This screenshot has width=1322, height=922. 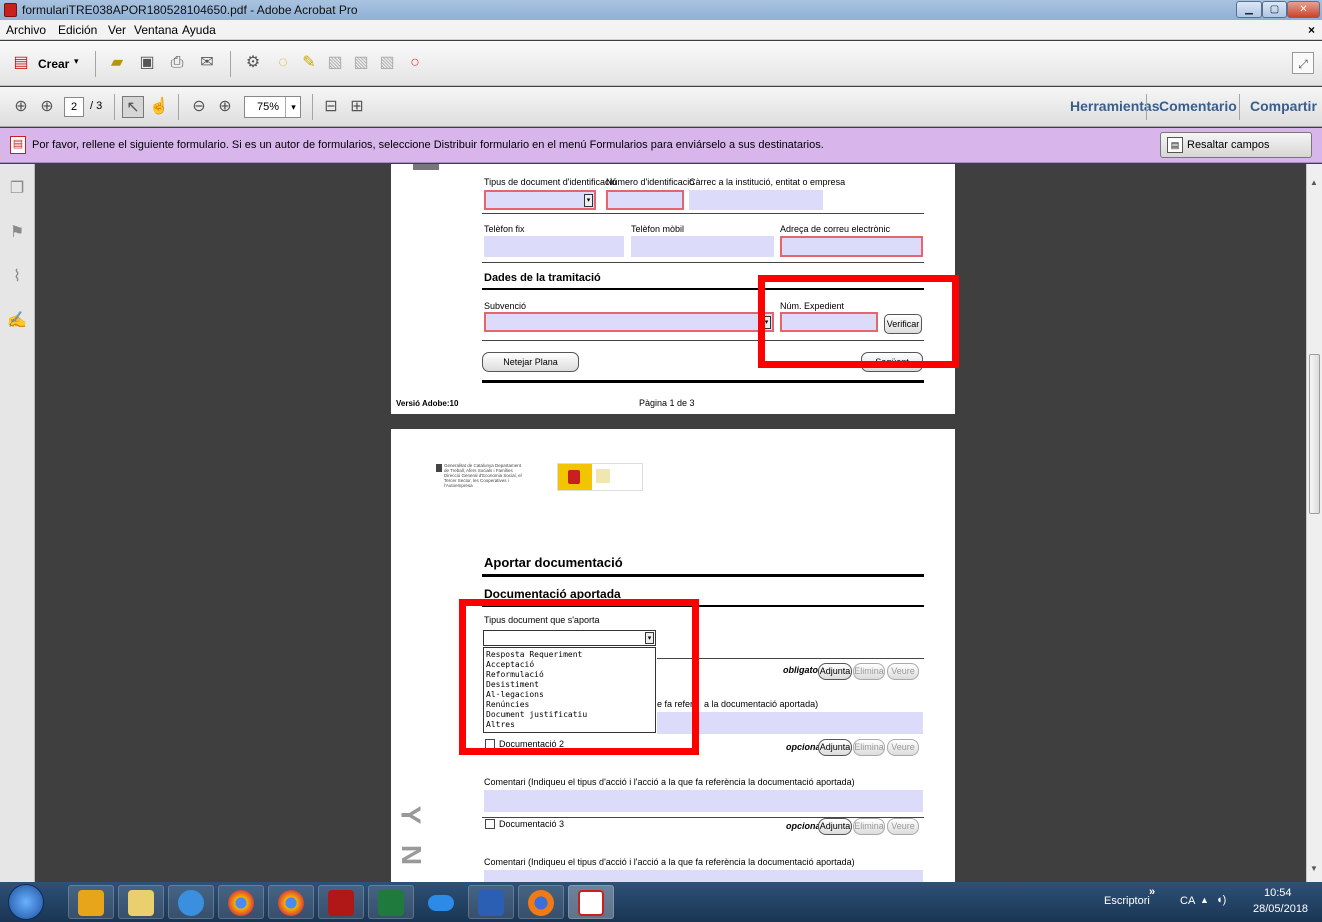 What do you see at coordinates (645, 200) in the screenshot?
I see `id-number-field` at bounding box center [645, 200].